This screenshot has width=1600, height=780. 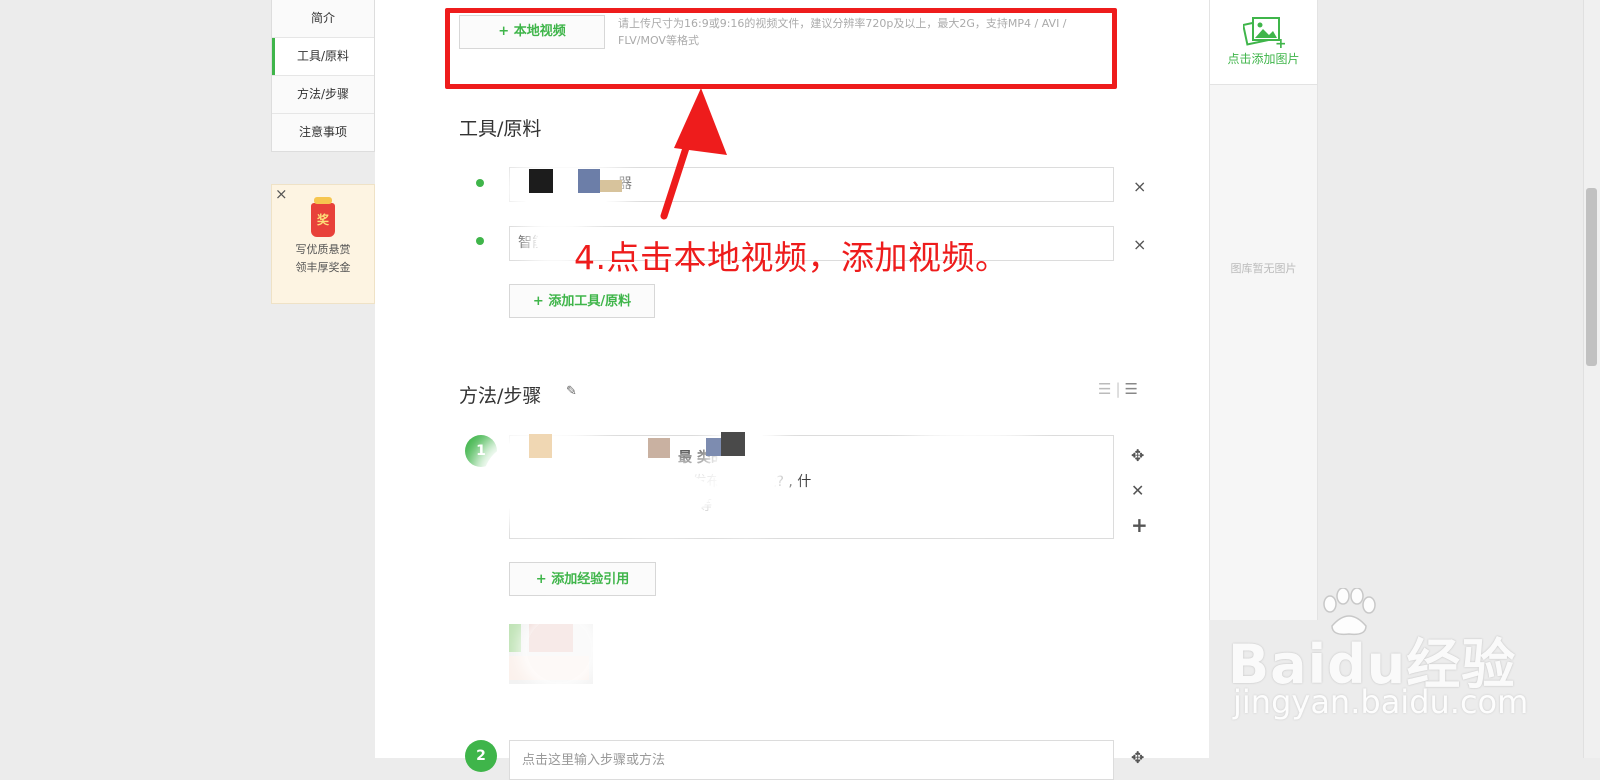 What do you see at coordinates (1131, 389) in the screenshot?
I see `unordered-list-icon: ☰` at bounding box center [1131, 389].